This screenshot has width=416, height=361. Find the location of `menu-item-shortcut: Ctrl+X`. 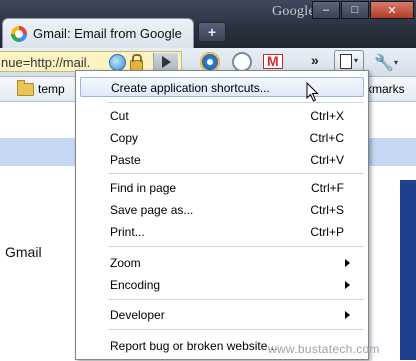

menu-item-shortcut: Ctrl+X is located at coordinates (327, 116).